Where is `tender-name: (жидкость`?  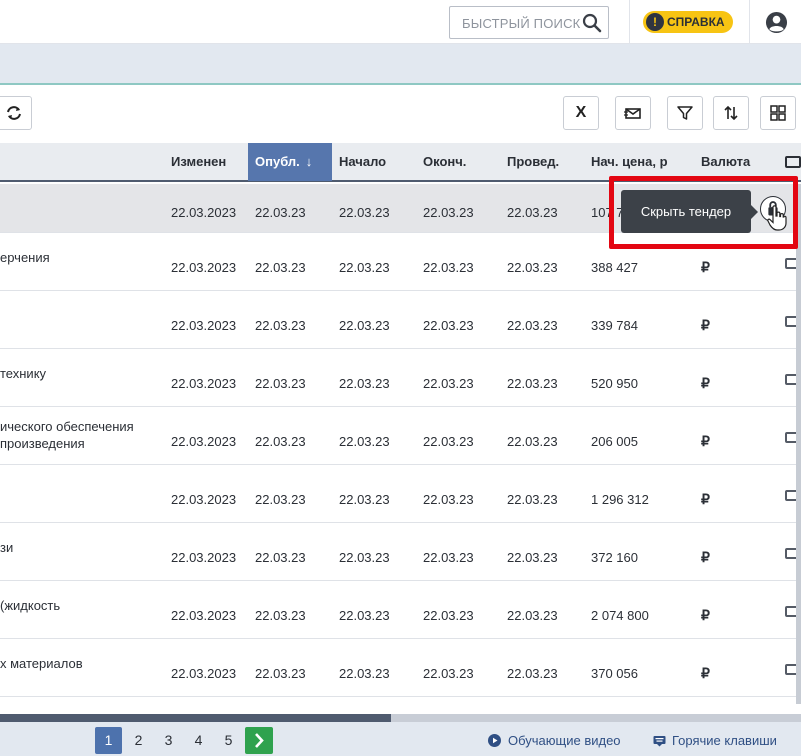
tender-name: (жидкость is located at coordinates (30, 605).